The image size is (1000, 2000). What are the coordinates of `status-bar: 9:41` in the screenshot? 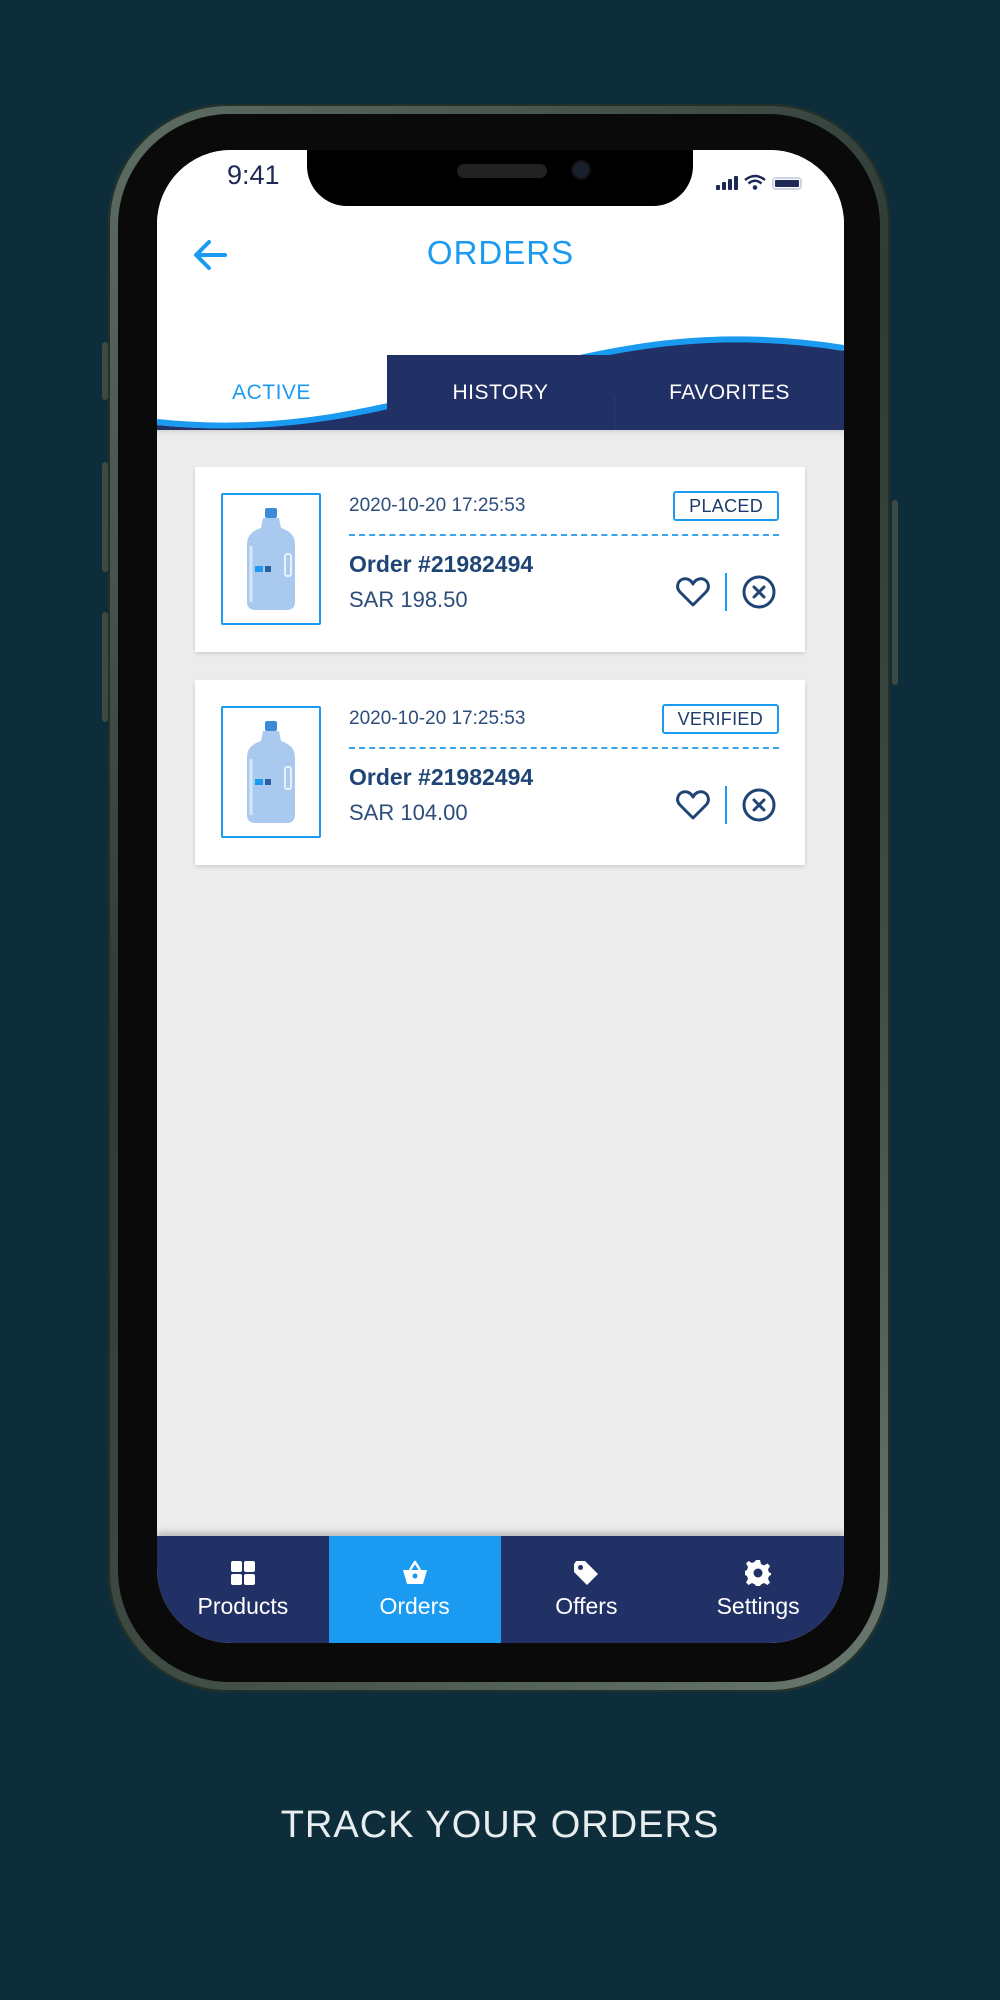 It's located at (500, 180).